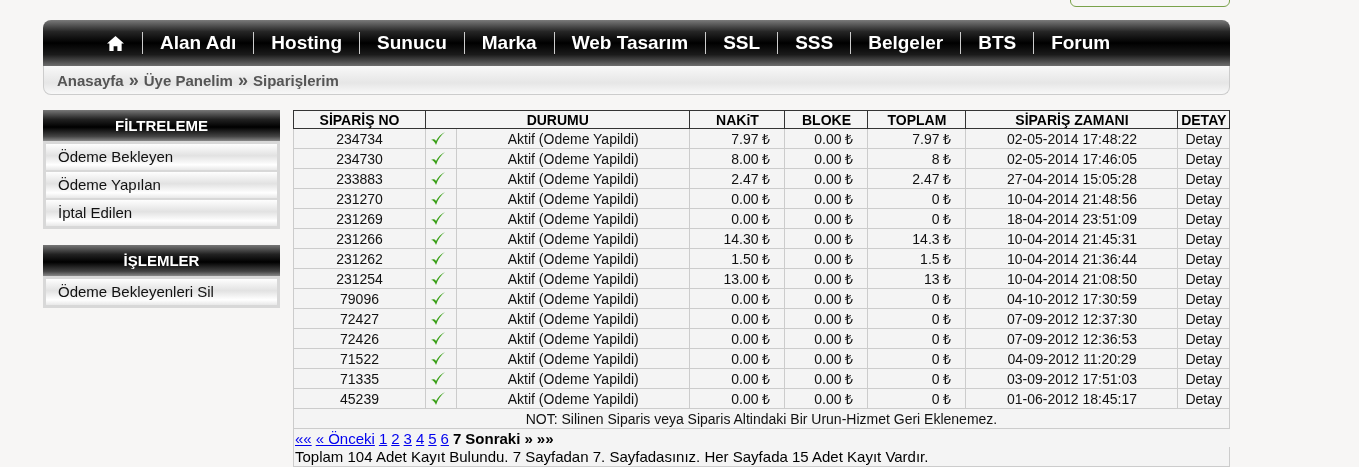  Describe the element at coordinates (737, 138) in the screenshot. I see `table-cell: 7.97 ₺` at that location.